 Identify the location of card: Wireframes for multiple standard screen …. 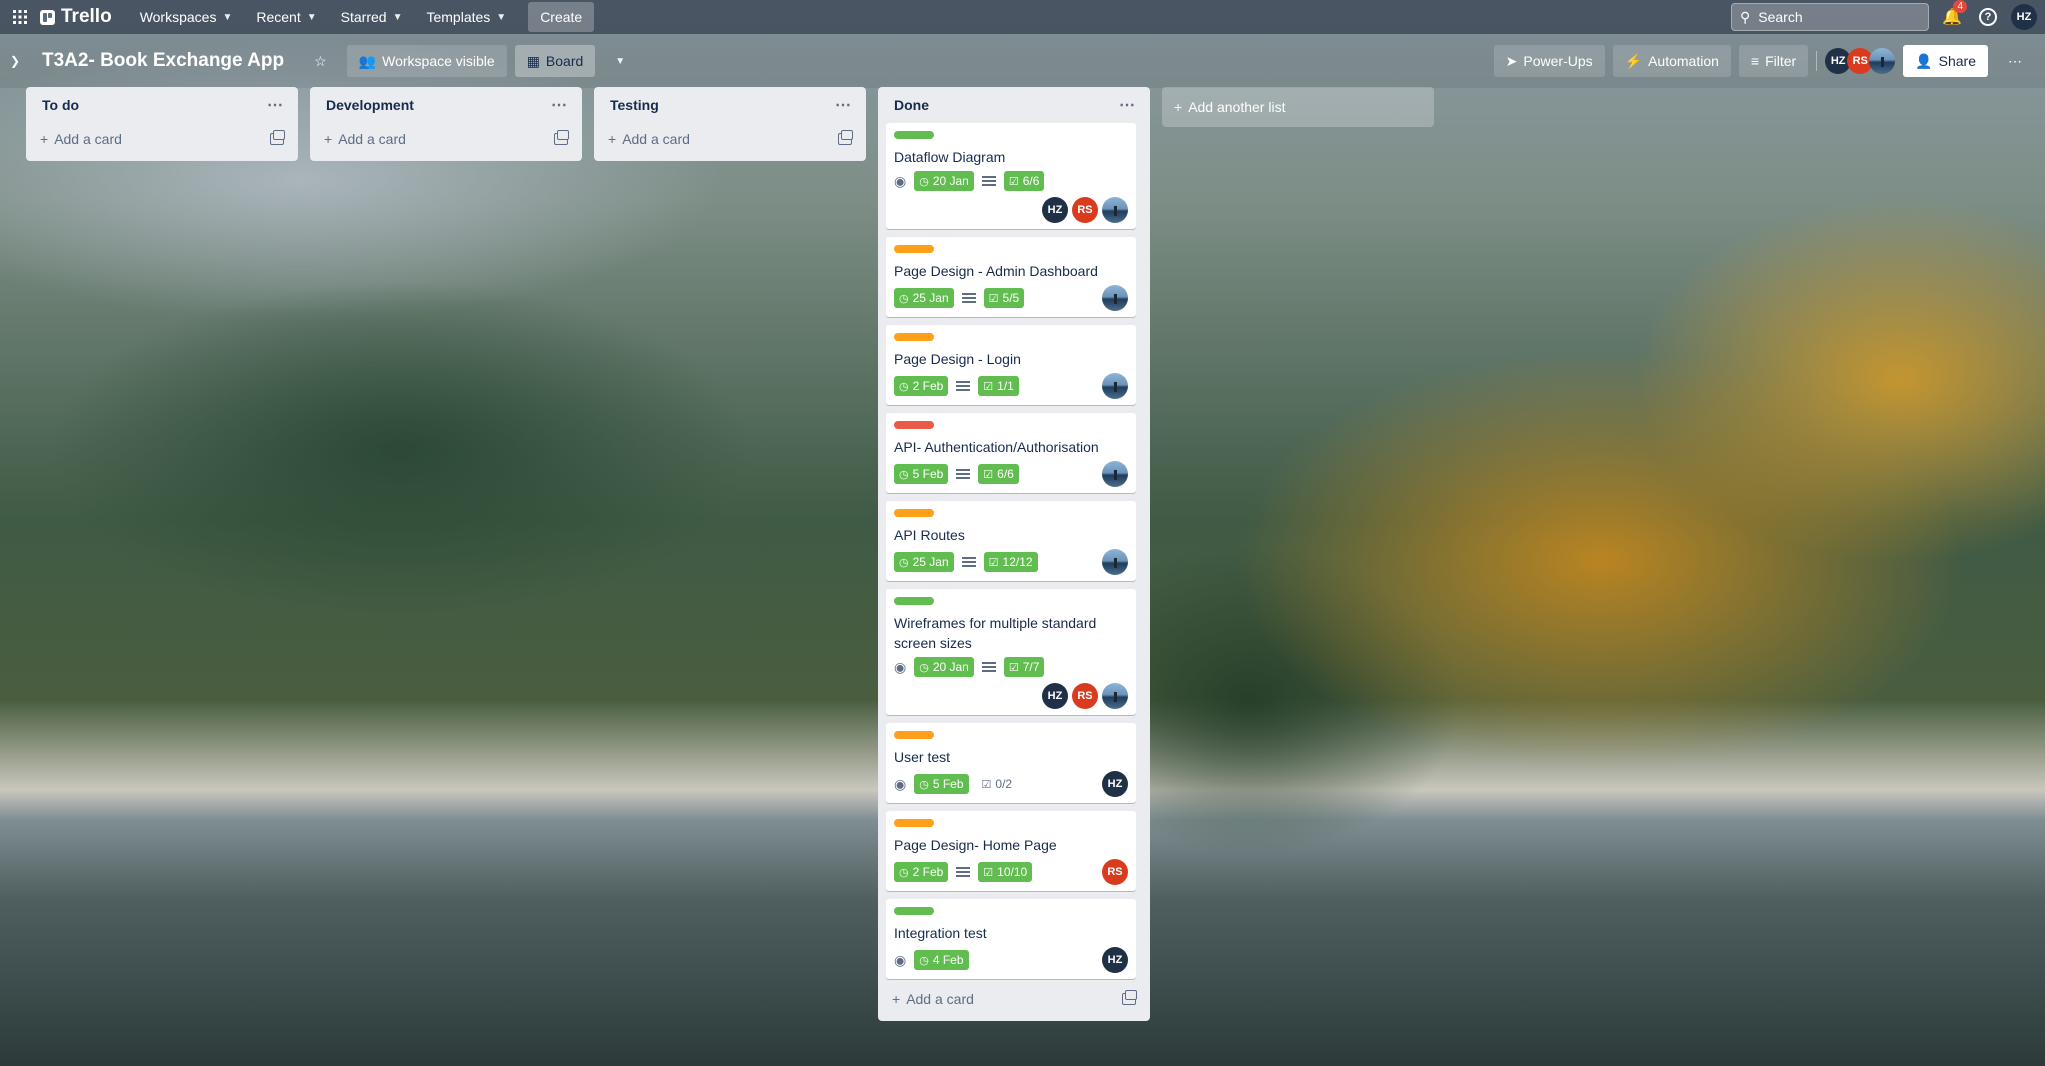
(1011, 652).